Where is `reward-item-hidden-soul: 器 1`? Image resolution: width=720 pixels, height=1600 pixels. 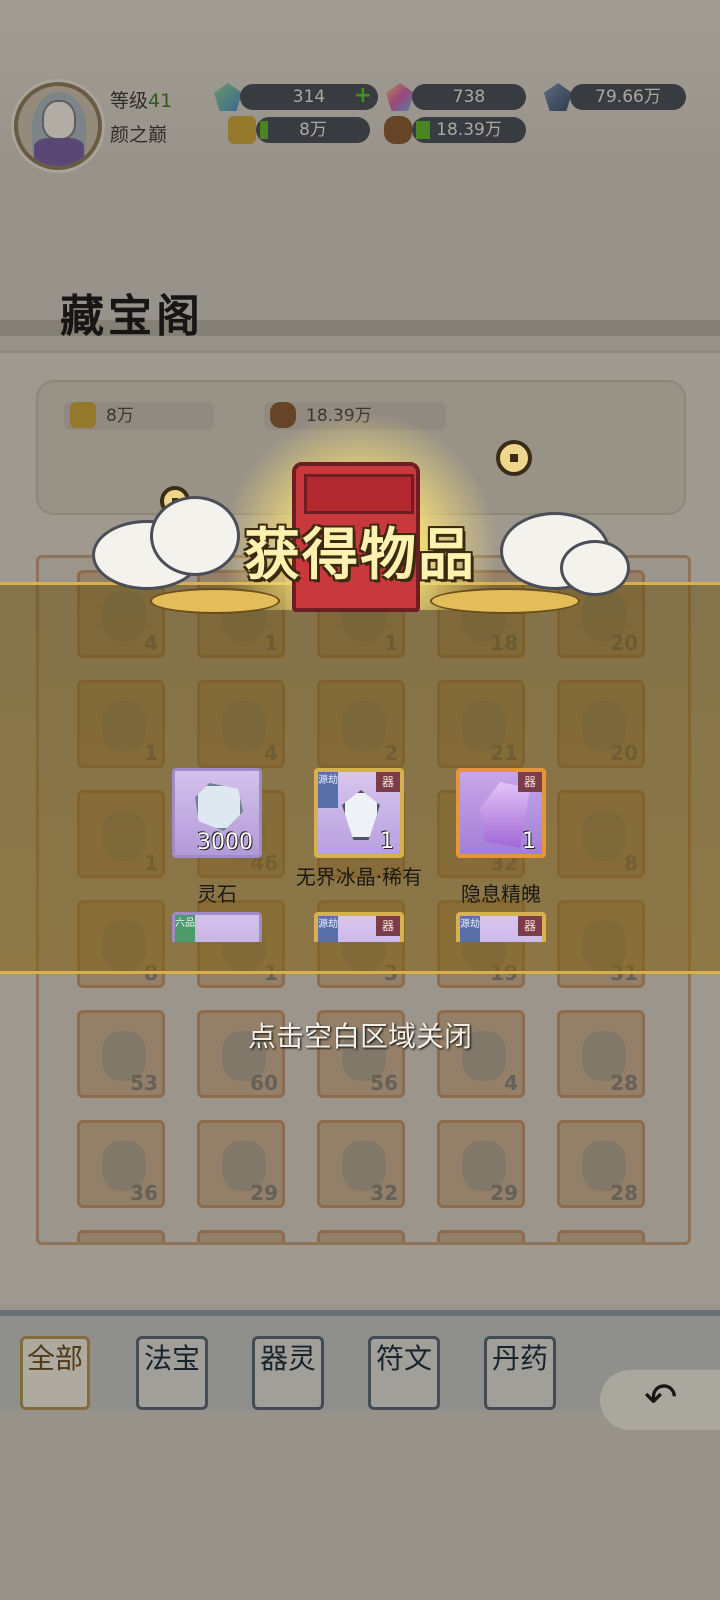
reward-item-hidden-soul: 器 1 is located at coordinates (501, 813).